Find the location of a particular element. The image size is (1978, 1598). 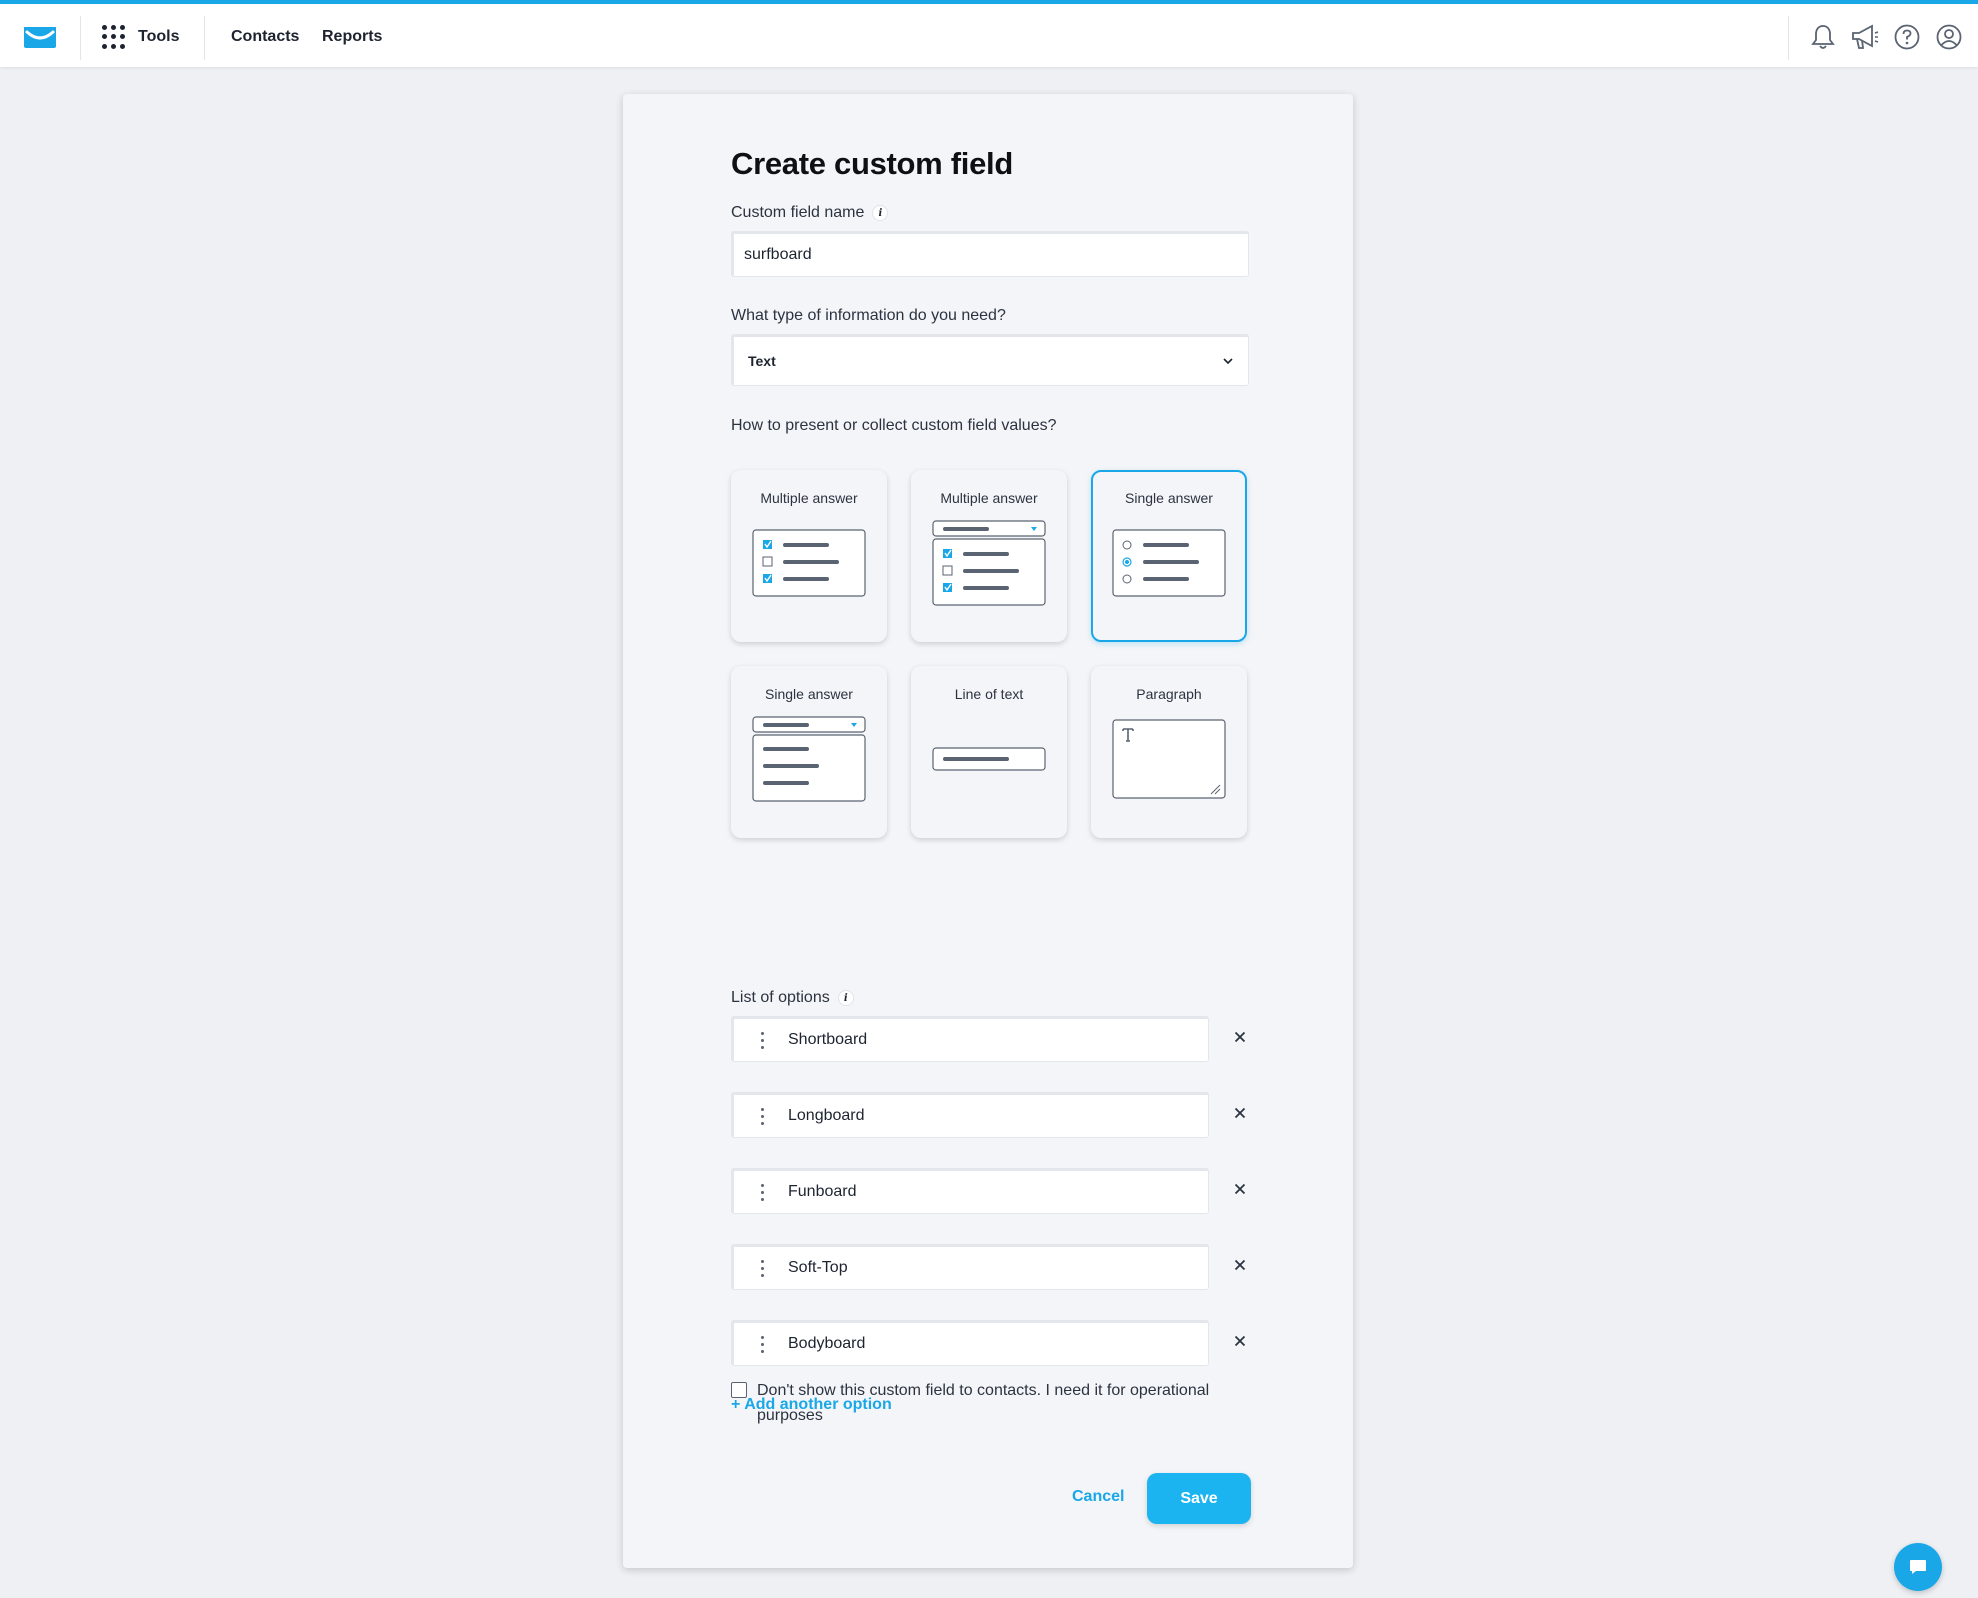

apps-grid-icon is located at coordinates (114, 37).